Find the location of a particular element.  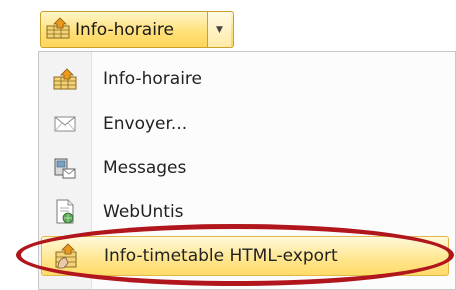

dropdown-arrow-button: ▼ is located at coordinates (219, 29).